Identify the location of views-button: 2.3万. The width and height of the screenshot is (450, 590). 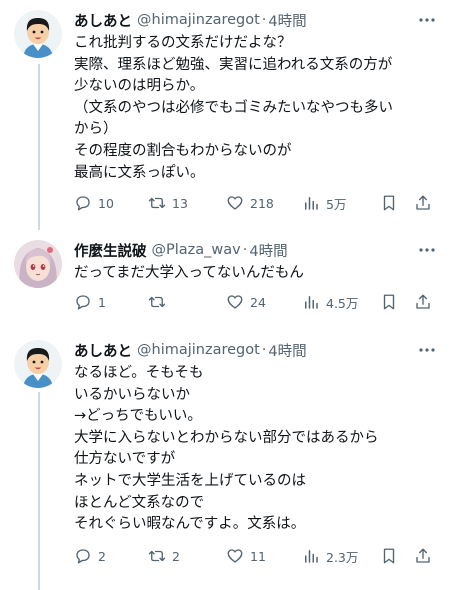
(330, 556).